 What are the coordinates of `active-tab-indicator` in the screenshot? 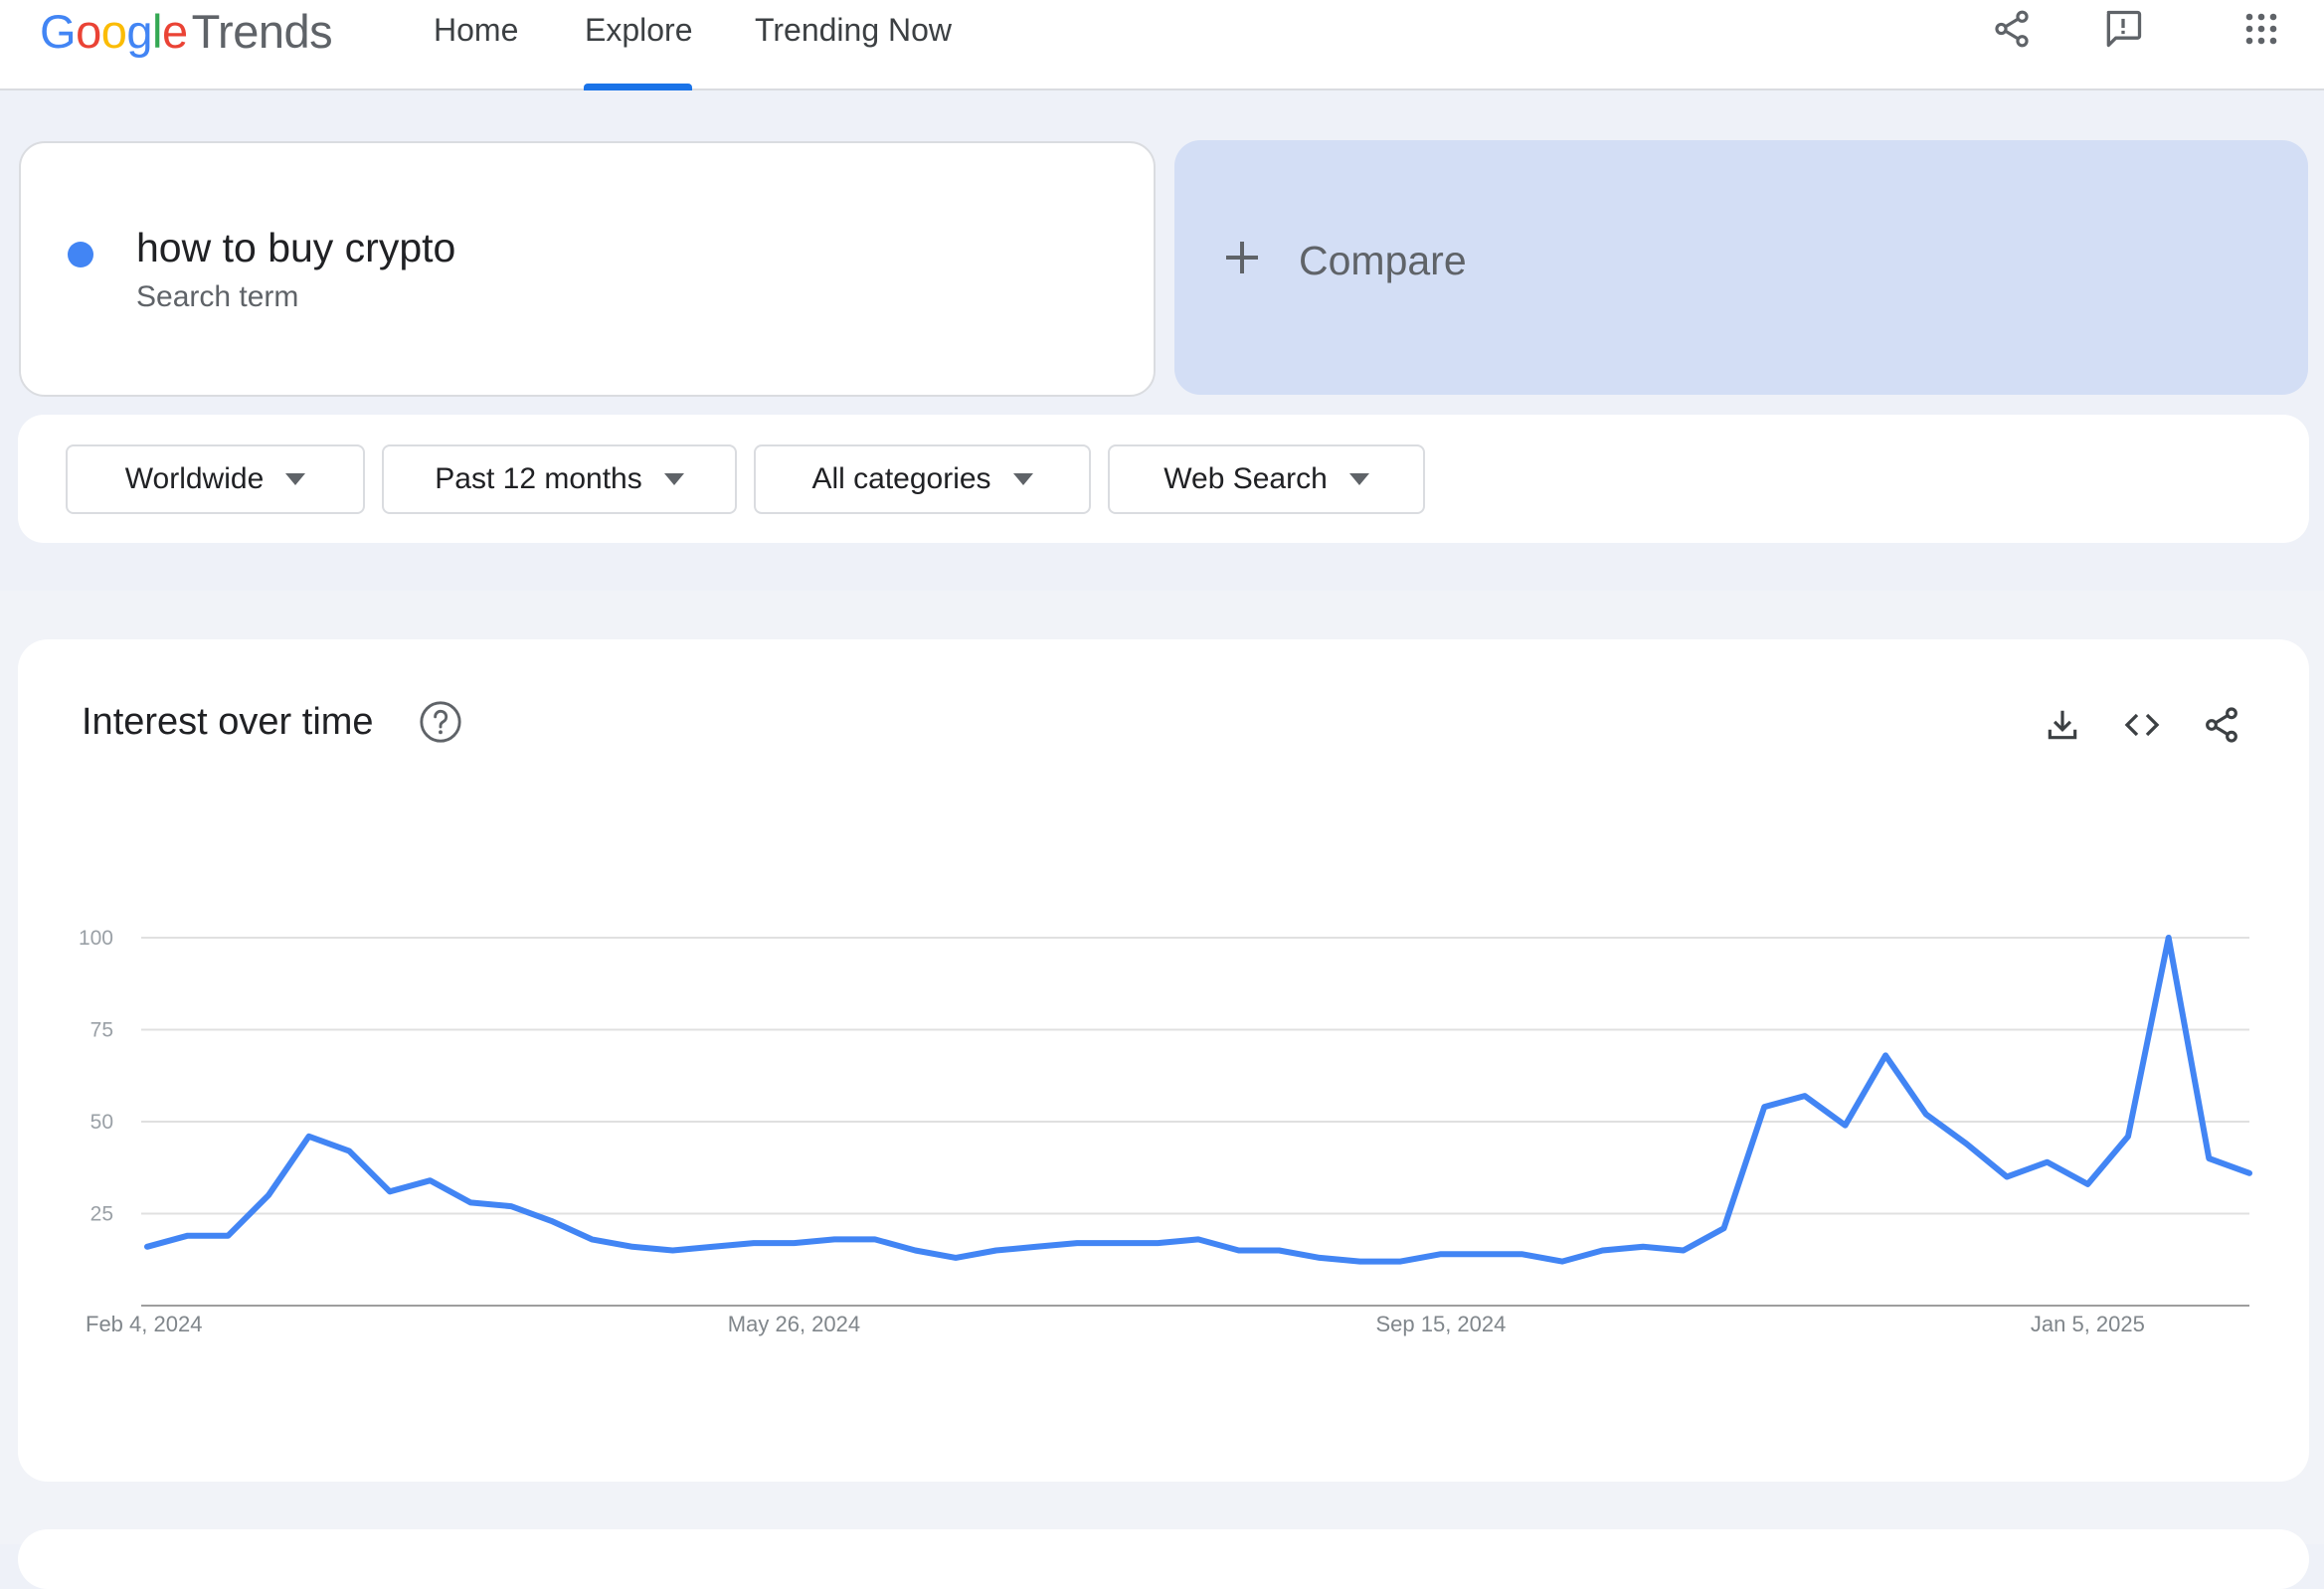 It's located at (638, 87).